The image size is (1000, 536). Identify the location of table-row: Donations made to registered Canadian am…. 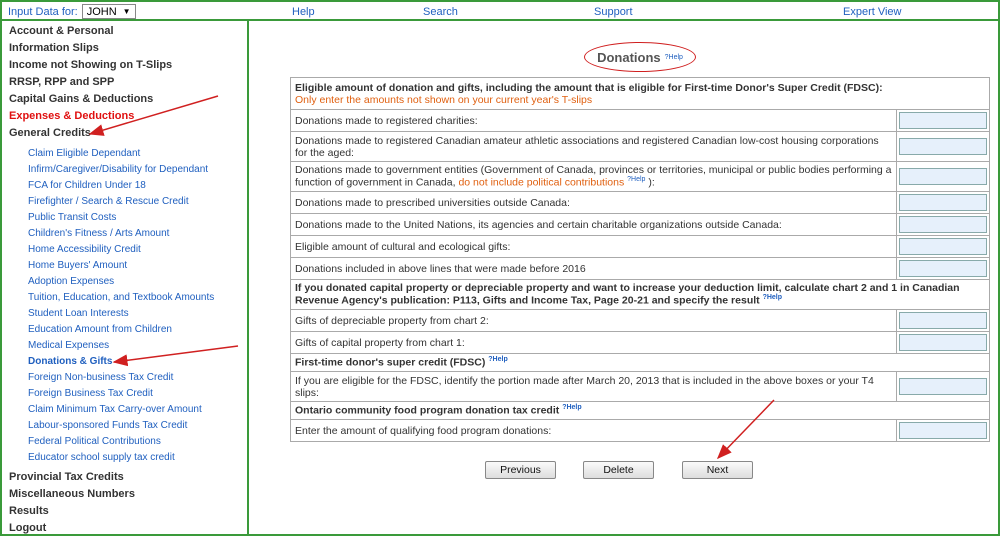
(640, 146).